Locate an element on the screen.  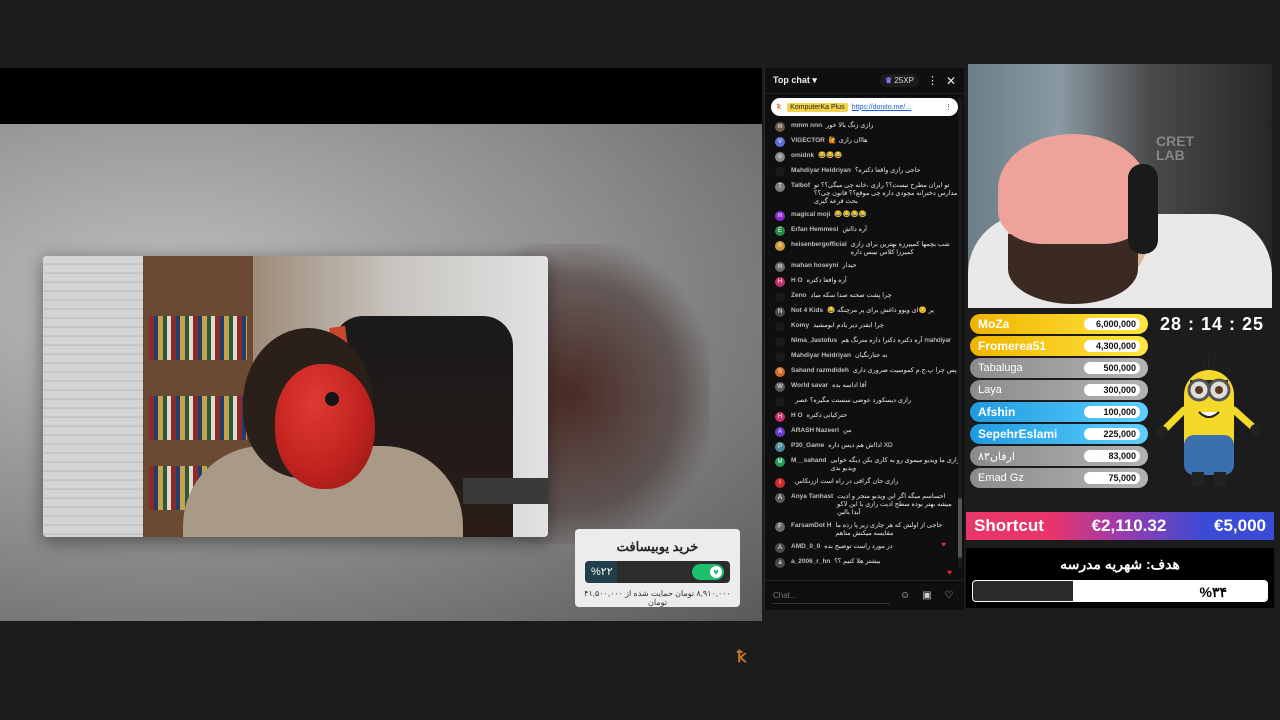
avatar: P is located at coordinates (780, 447).